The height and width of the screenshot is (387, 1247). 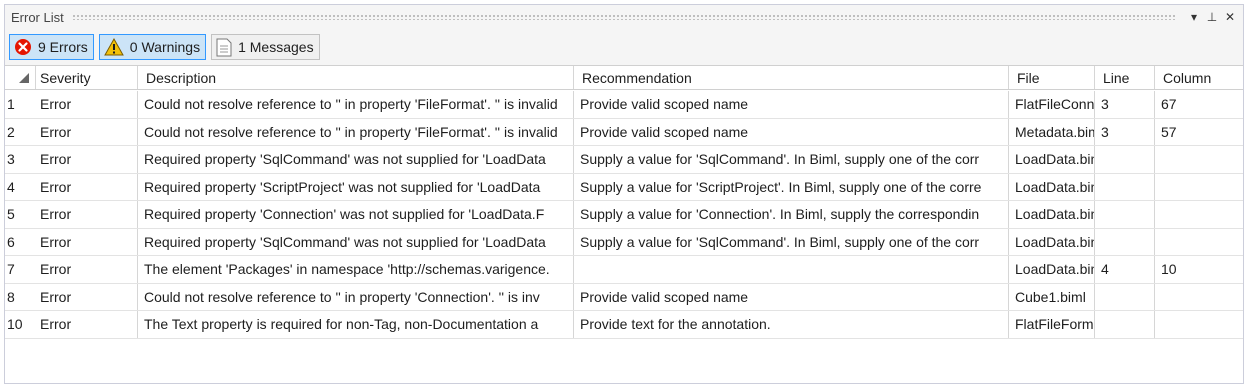 I want to click on file-cell: FlatFileFormat, so click(x=1054, y=324).